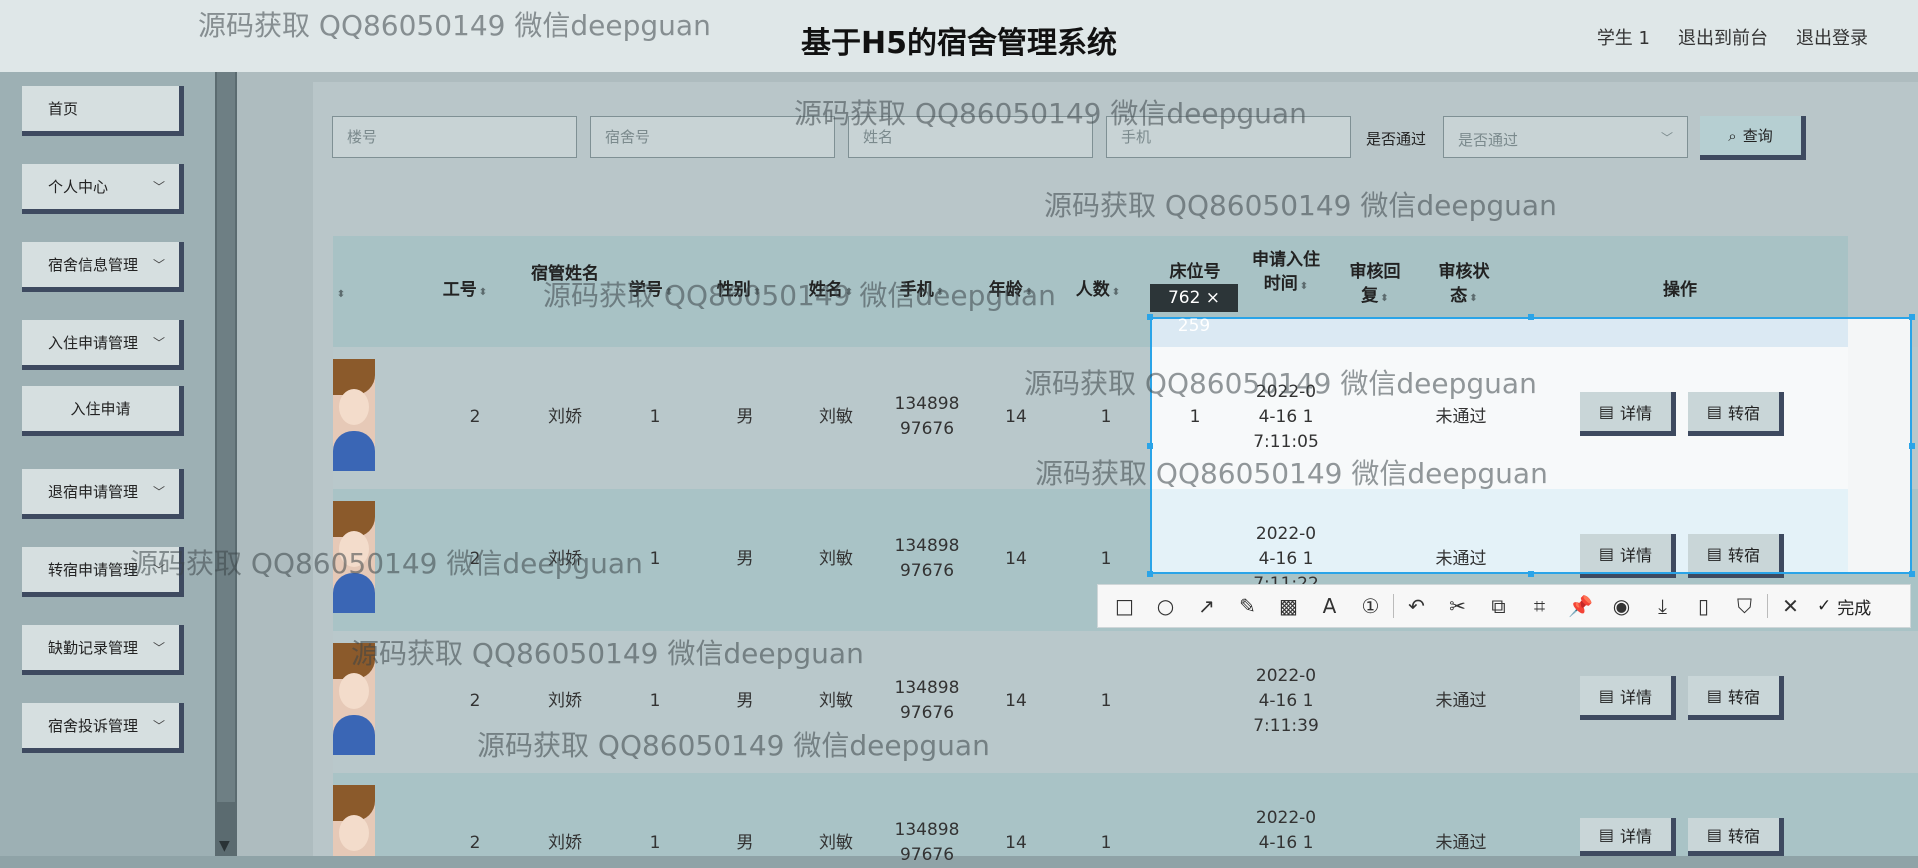  What do you see at coordinates (1228, 137) in the screenshot?
I see `phone-input` at bounding box center [1228, 137].